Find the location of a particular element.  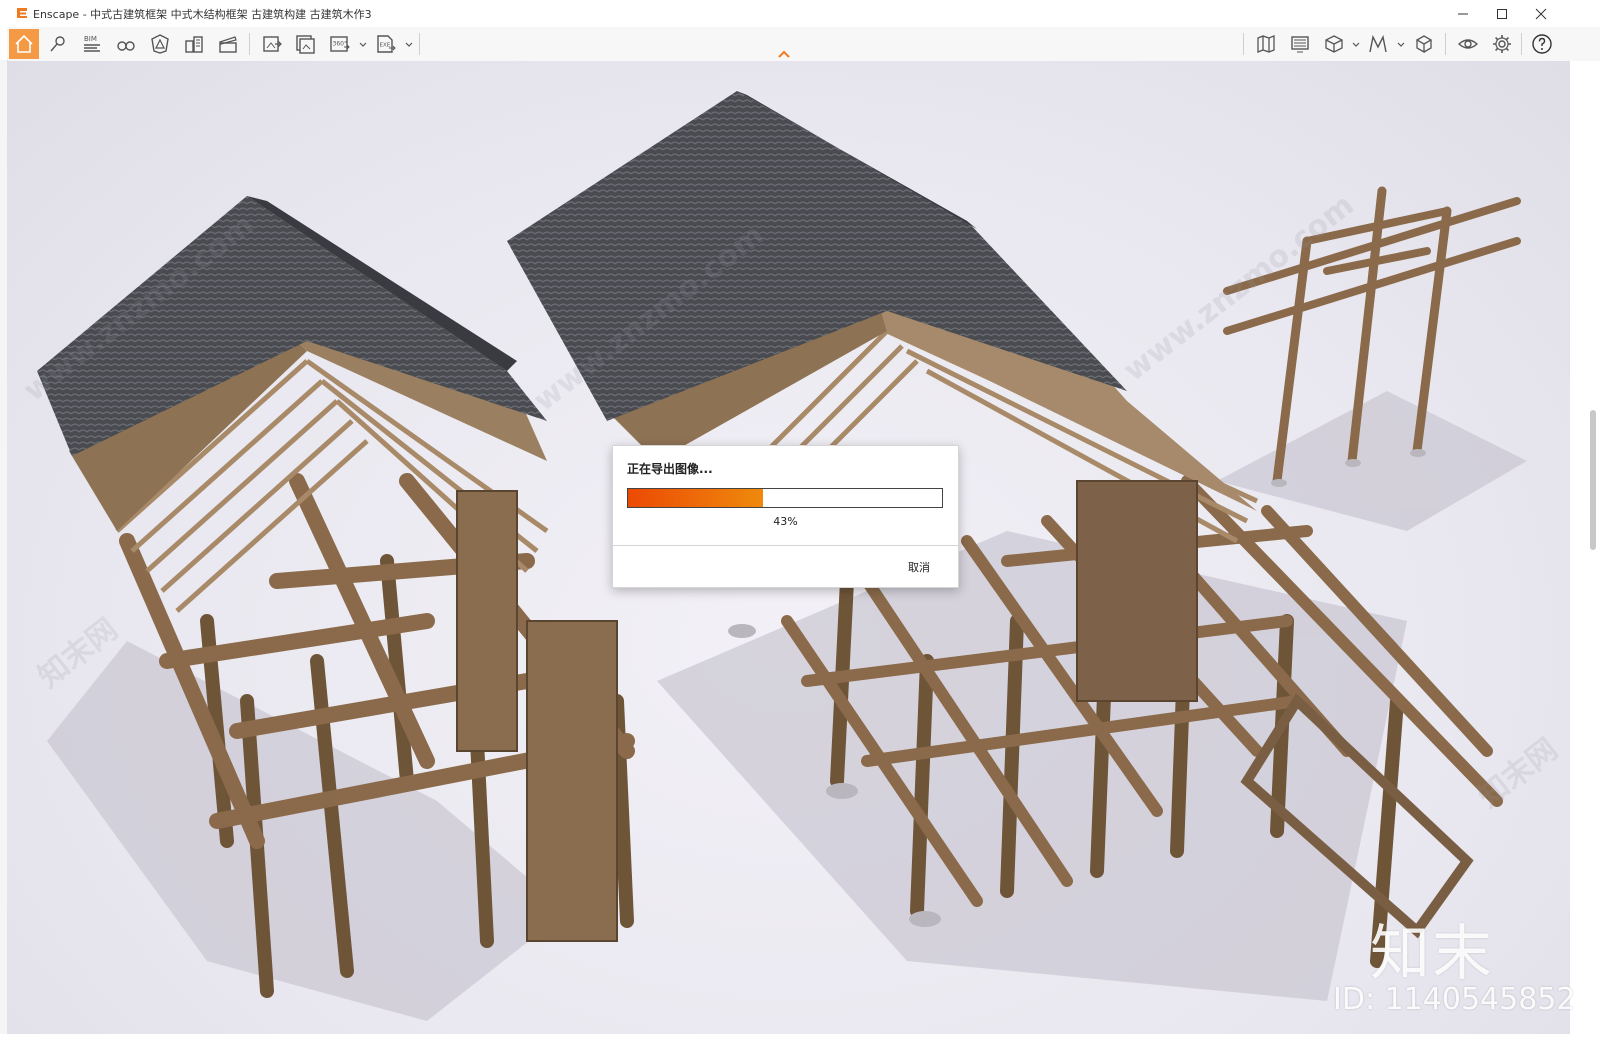

progress-bar-fill is located at coordinates (696, 498).